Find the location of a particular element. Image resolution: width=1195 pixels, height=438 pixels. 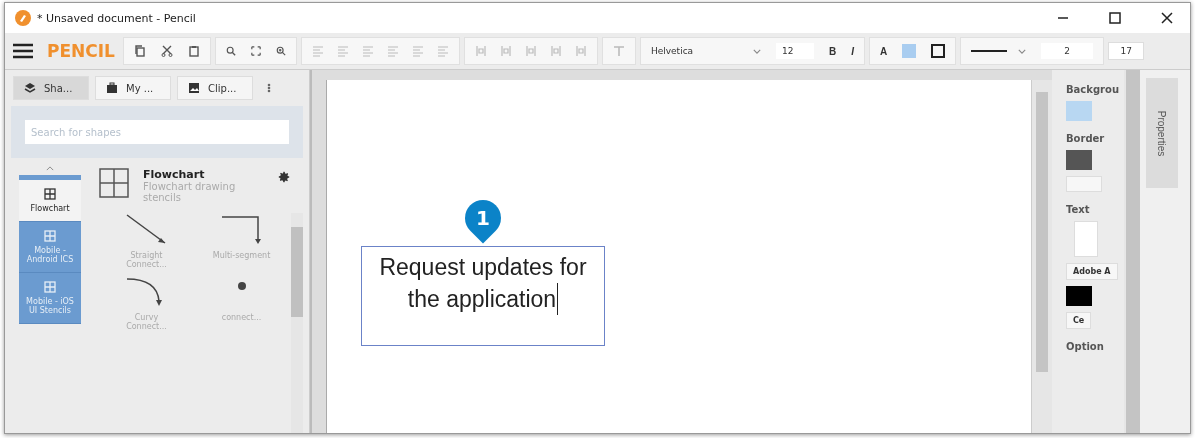

background-label: Backgrou is located at coordinates (1093, 89).